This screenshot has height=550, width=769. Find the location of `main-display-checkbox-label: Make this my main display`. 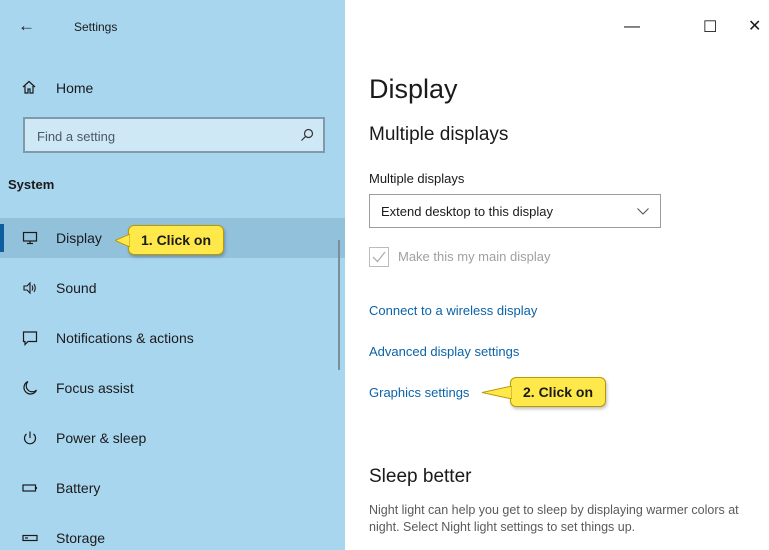

main-display-checkbox-label: Make this my main display is located at coordinates (474, 256).